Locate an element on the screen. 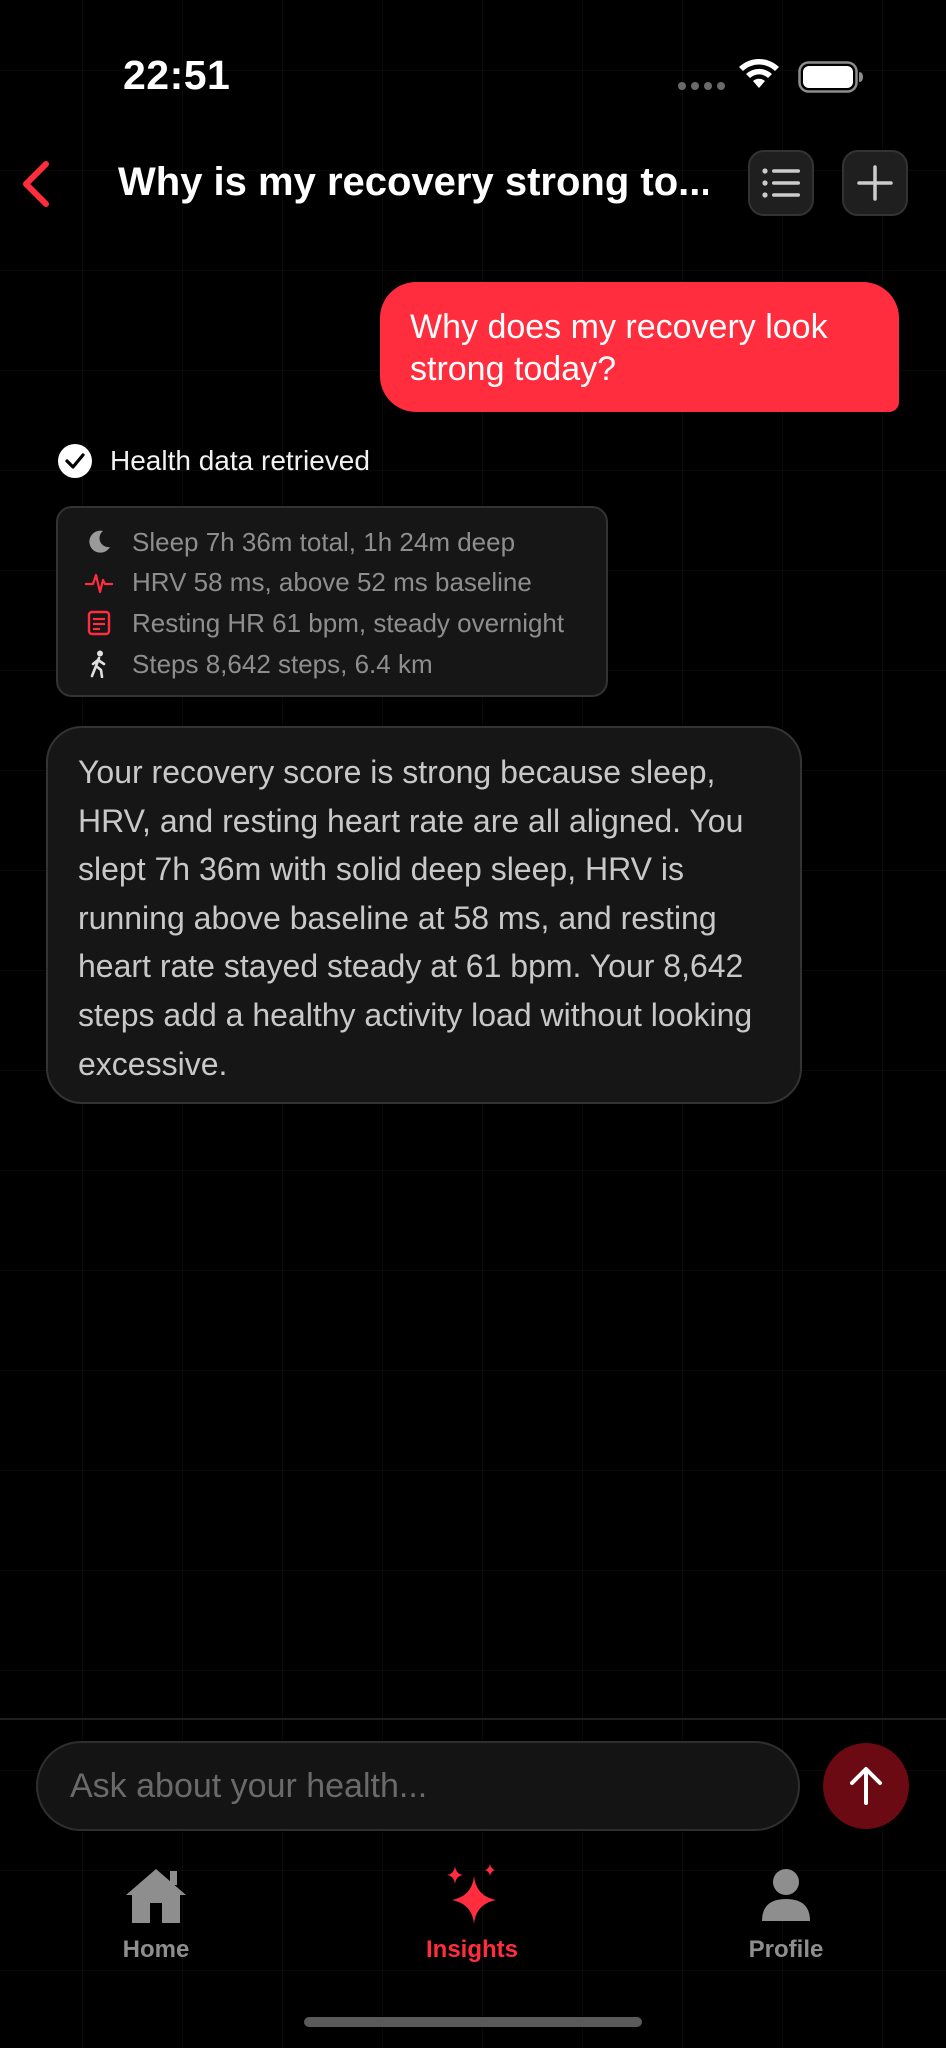 Image resolution: width=946 pixels, height=2048 pixels. user-message-bubble: Why does my recovery look strong today? is located at coordinates (639, 347).